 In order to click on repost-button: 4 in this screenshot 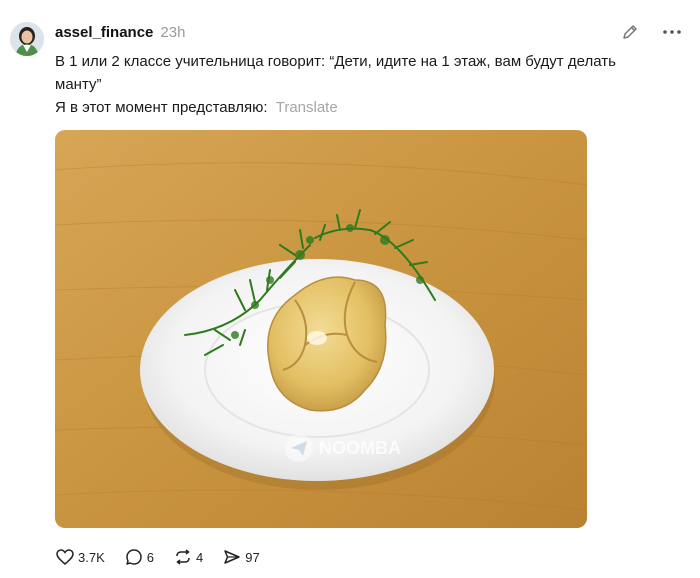, I will do `click(188, 557)`.